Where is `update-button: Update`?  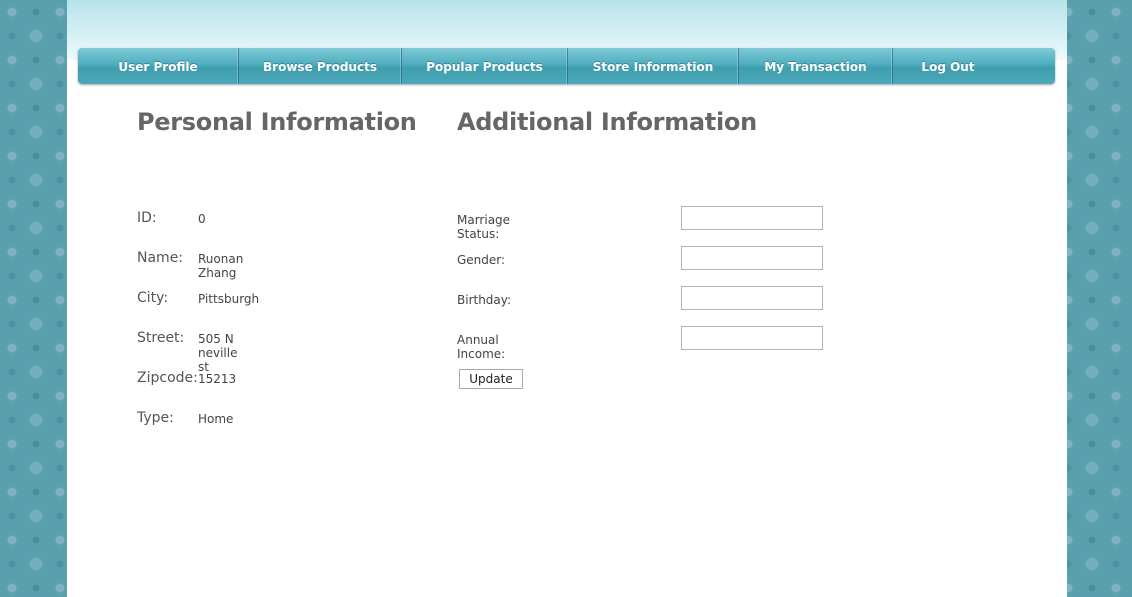
update-button: Update is located at coordinates (491, 379).